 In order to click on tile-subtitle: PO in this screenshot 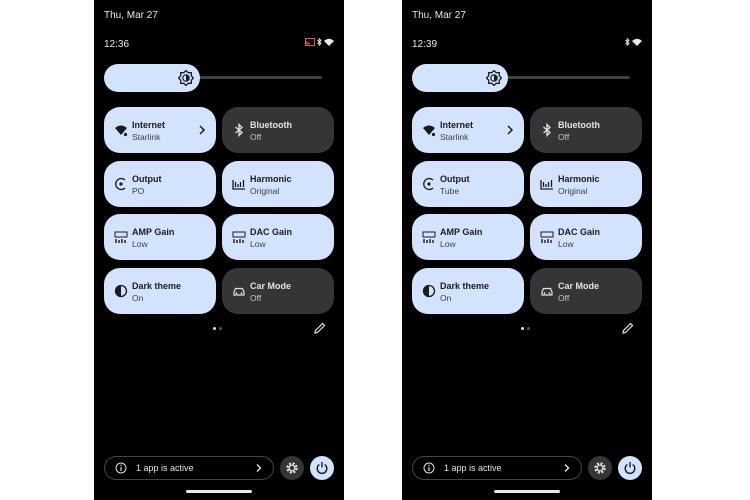, I will do `click(138, 191)`.